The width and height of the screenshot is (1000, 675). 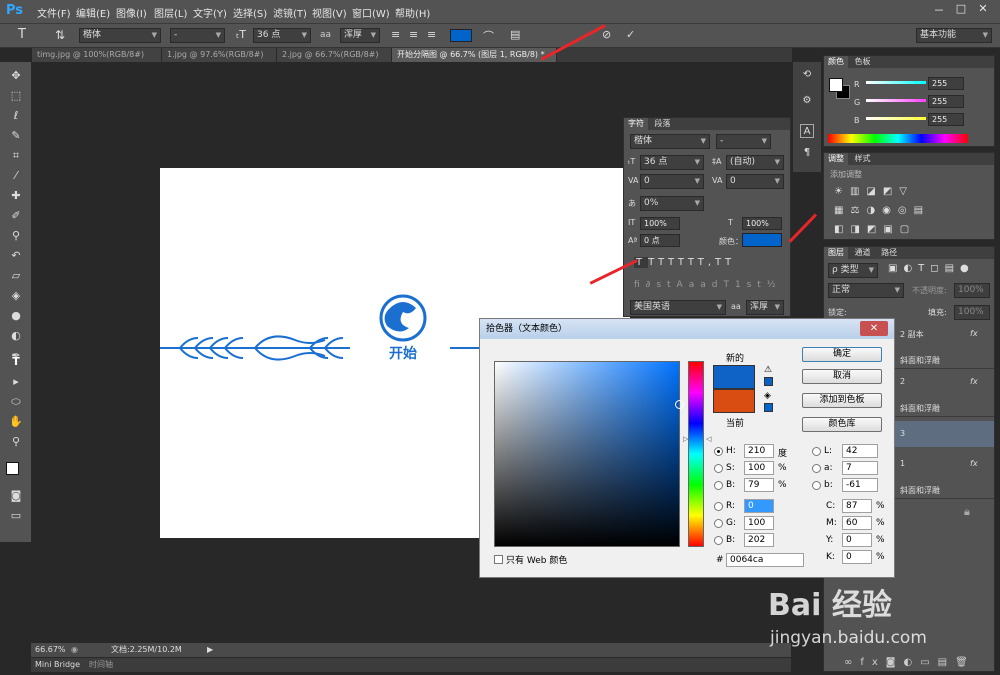 I want to click on menu-layer: 图层(L), so click(x=170, y=12).